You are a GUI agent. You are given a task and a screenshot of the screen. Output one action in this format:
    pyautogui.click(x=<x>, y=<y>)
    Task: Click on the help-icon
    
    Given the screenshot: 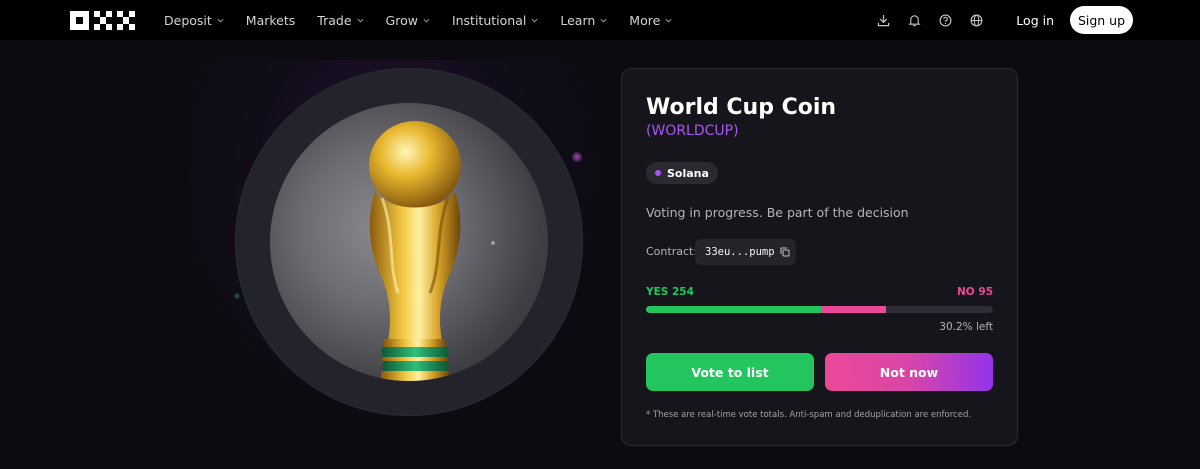 What is the action you would take?
    pyautogui.click(x=945, y=20)
    